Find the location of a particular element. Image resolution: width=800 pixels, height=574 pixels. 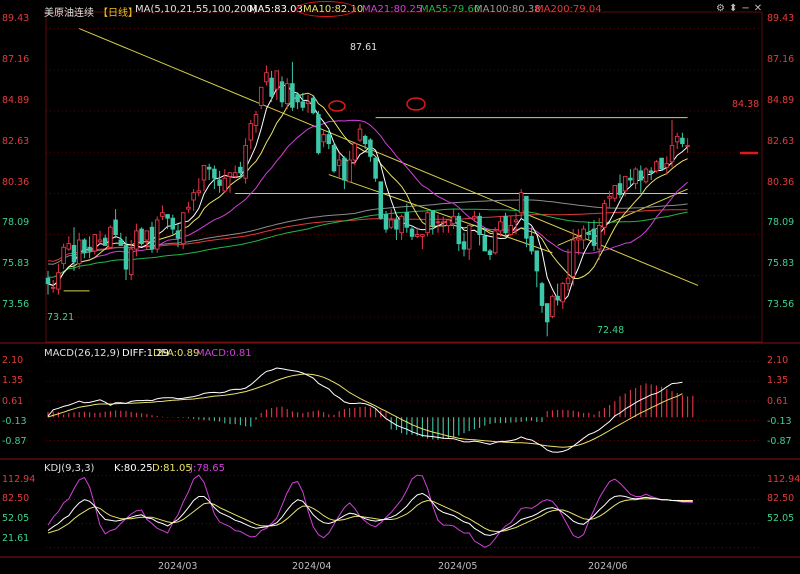

low-price-label-left: 73.21 is located at coordinates (61, 317).